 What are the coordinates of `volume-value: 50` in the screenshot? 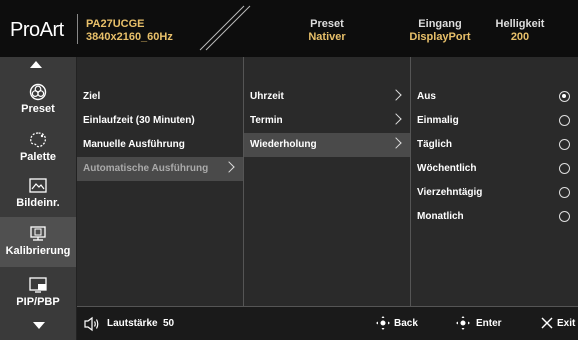 It's located at (169, 323).